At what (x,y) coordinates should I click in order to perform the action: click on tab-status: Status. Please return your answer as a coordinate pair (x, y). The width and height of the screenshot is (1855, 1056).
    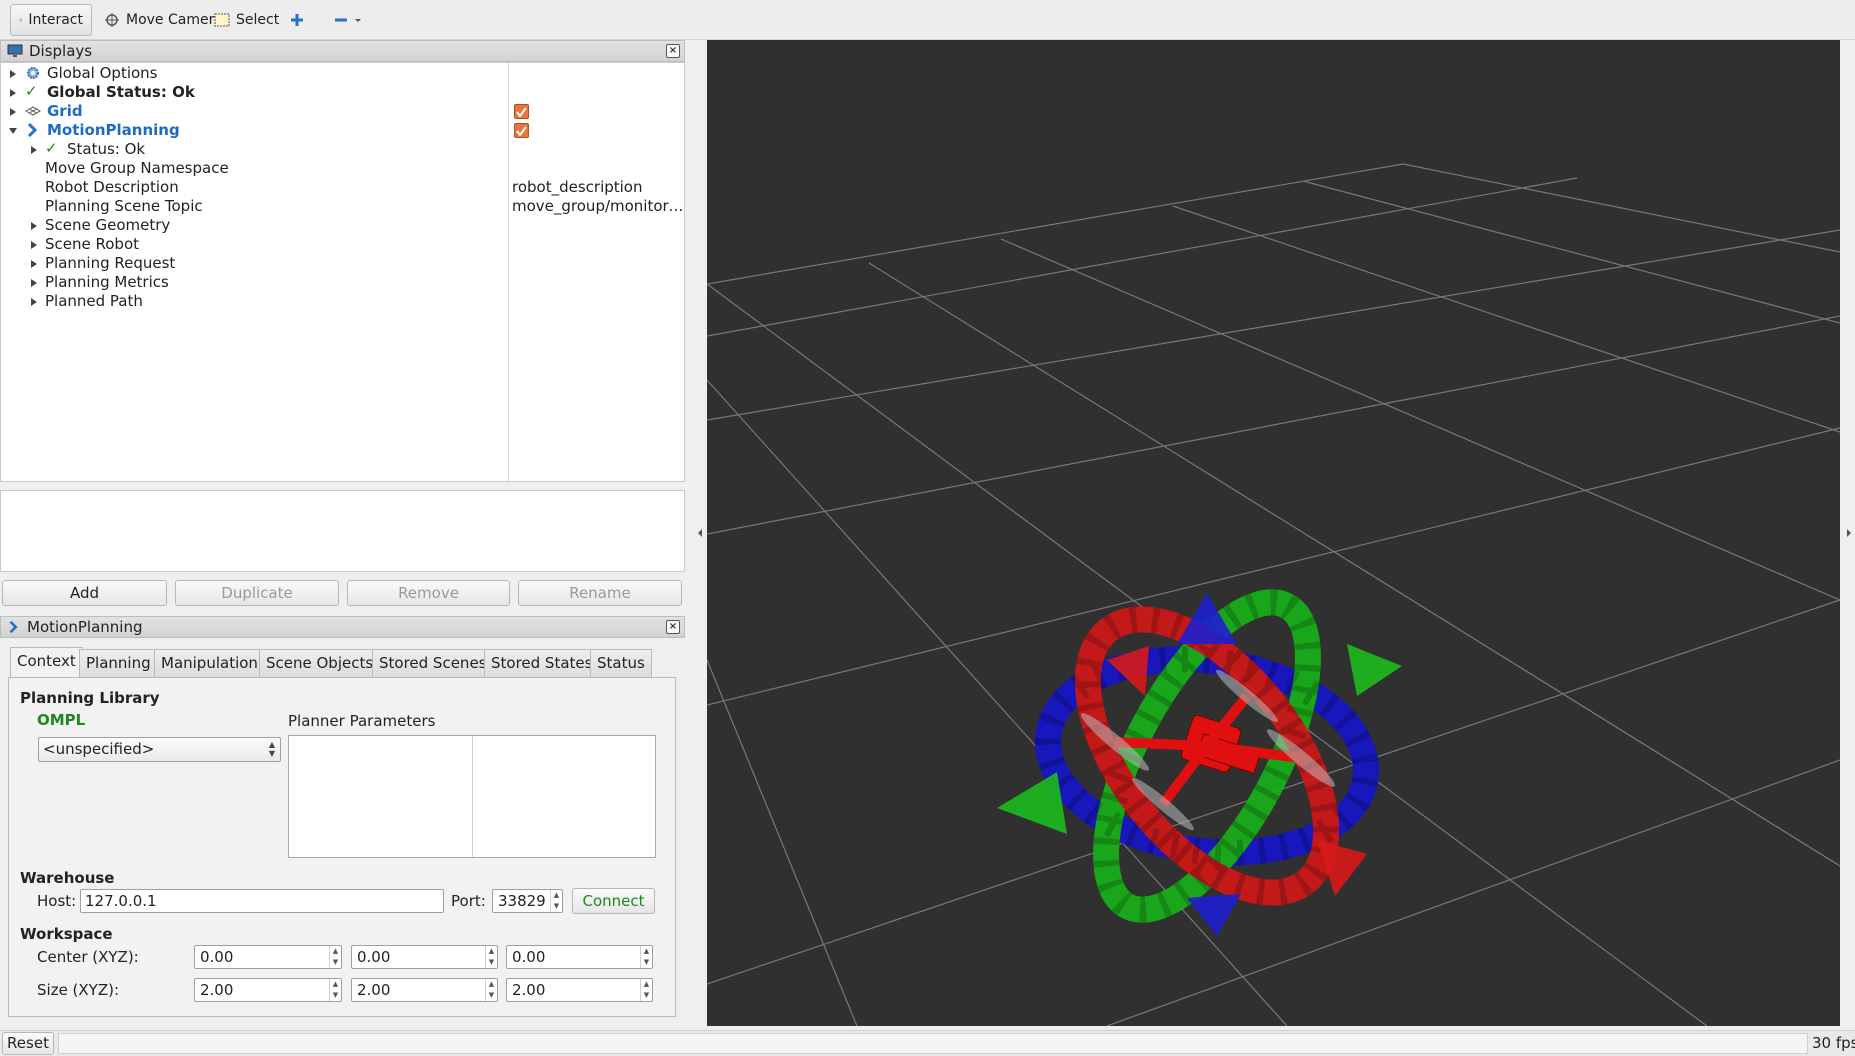
    Looking at the image, I should click on (621, 663).